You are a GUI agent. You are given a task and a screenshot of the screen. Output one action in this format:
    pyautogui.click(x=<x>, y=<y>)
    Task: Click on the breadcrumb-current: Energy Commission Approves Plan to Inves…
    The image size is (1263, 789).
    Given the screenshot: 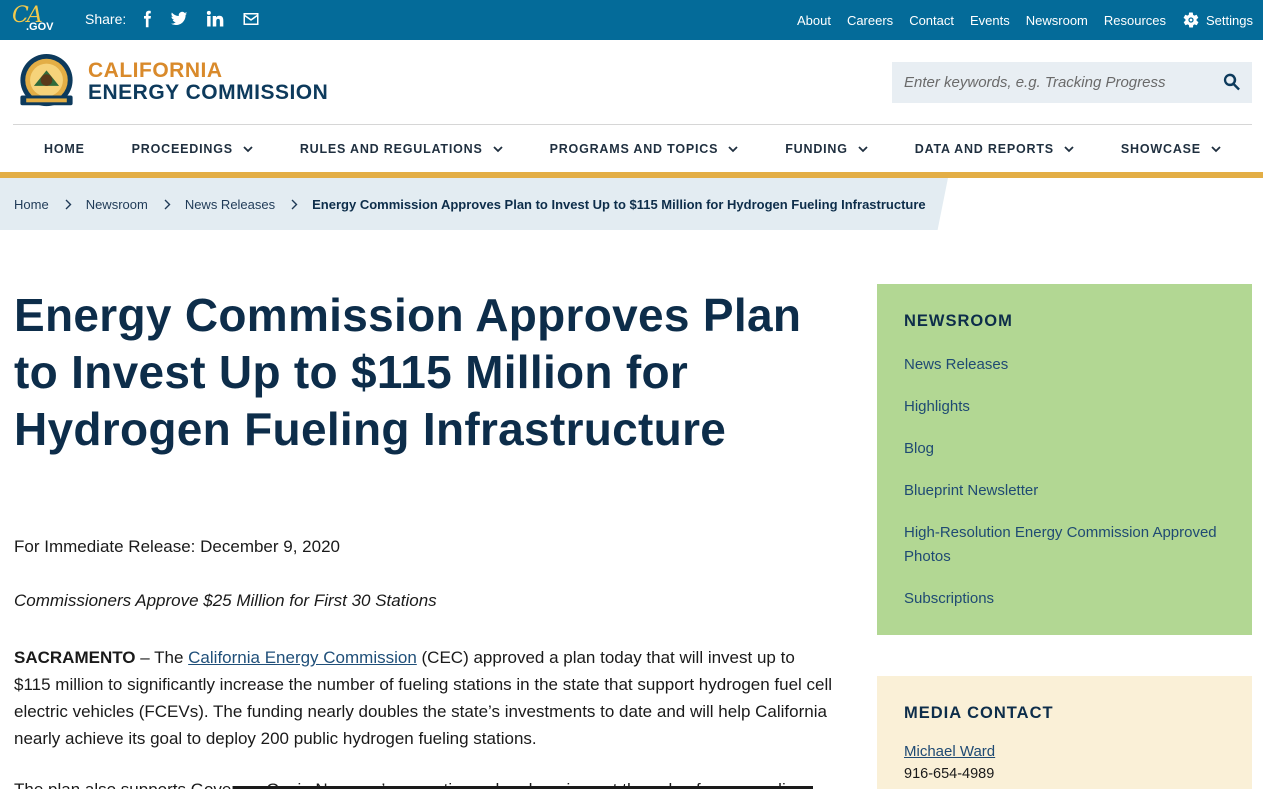 What is the action you would take?
    pyautogui.click(x=619, y=204)
    